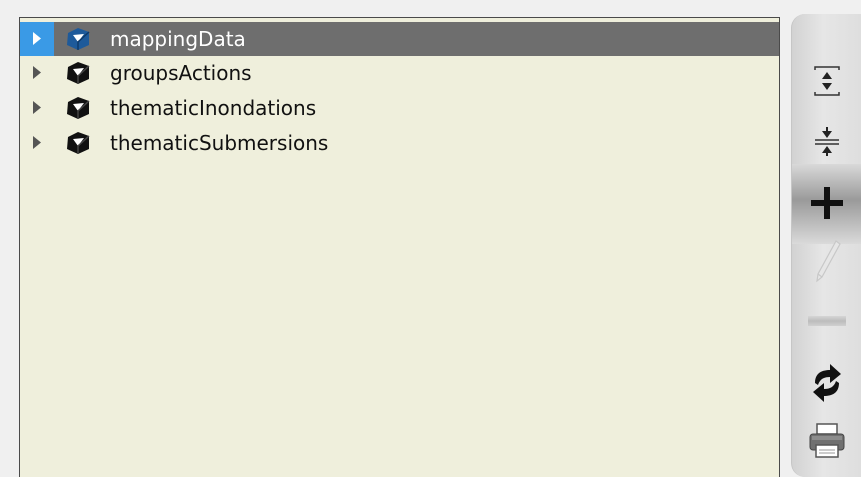  What do you see at coordinates (399, 73) in the screenshot?
I see `tree-item-groupsactions: groupsActions` at bounding box center [399, 73].